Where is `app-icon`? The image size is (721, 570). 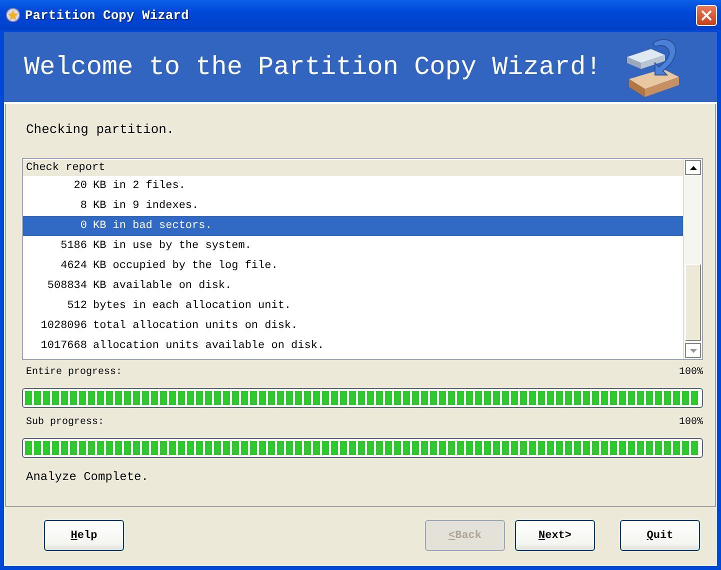
app-icon is located at coordinates (13, 15).